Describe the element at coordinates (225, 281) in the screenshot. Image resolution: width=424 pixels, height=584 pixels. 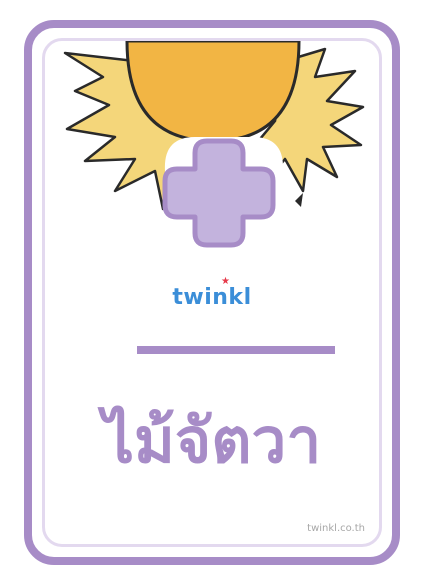
I see `logo-star-icon: ★` at that location.